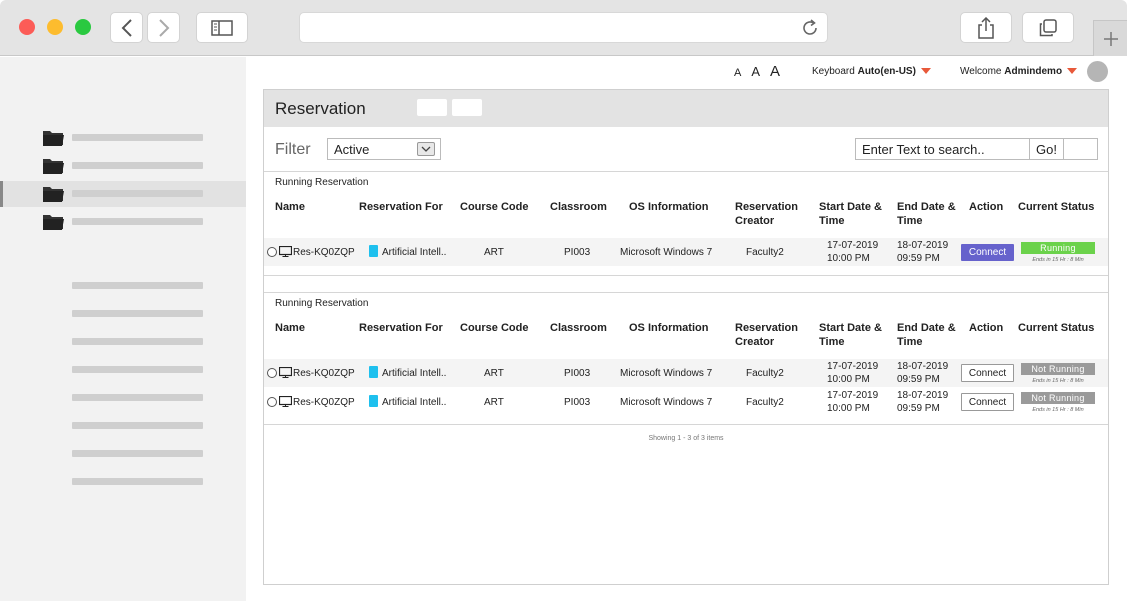  I want to click on section-title: Running Reservation, so click(322, 303).